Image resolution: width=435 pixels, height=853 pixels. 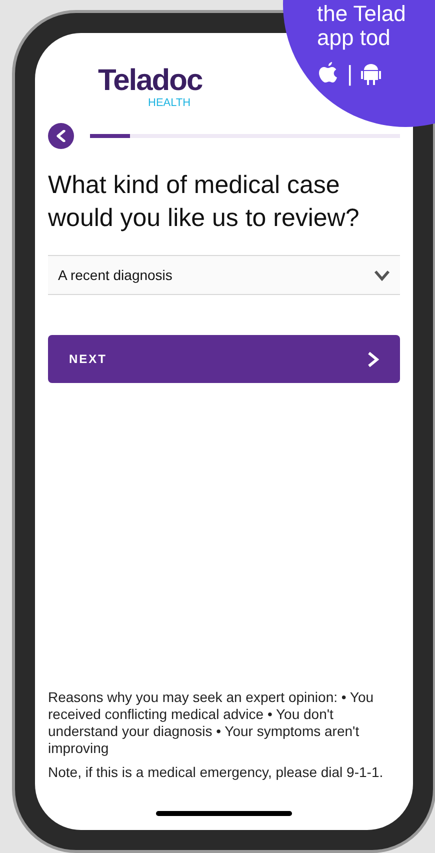 I want to click on chevron-down-icon, so click(x=382, y=275).